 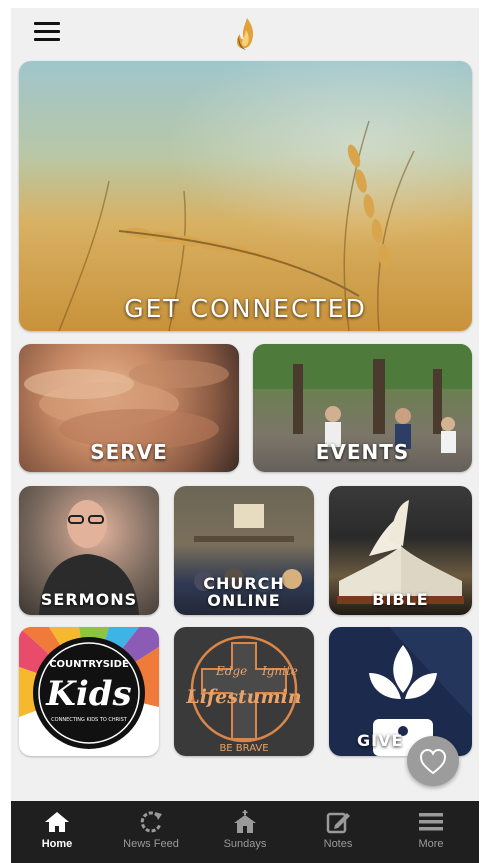 I want to click on heart-icon, so click(x=433, y=761).